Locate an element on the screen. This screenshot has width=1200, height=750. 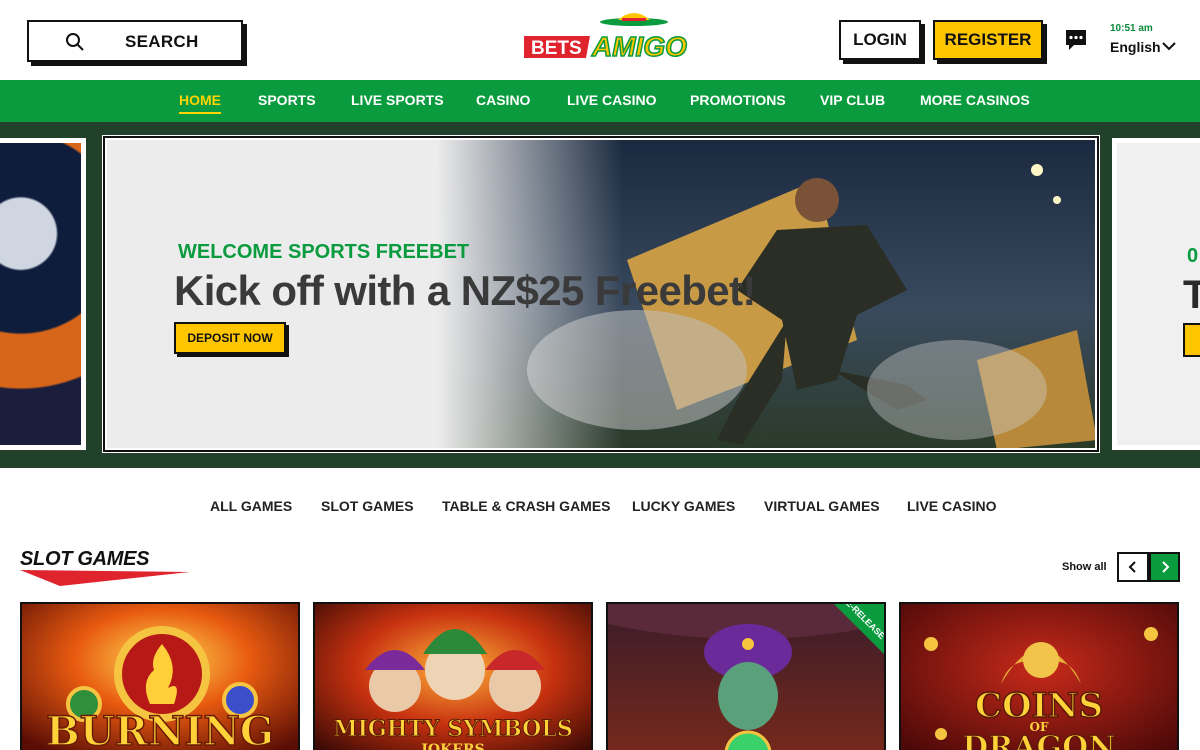
next-slide-partial-title: T is located at coordinates (1191, 295).